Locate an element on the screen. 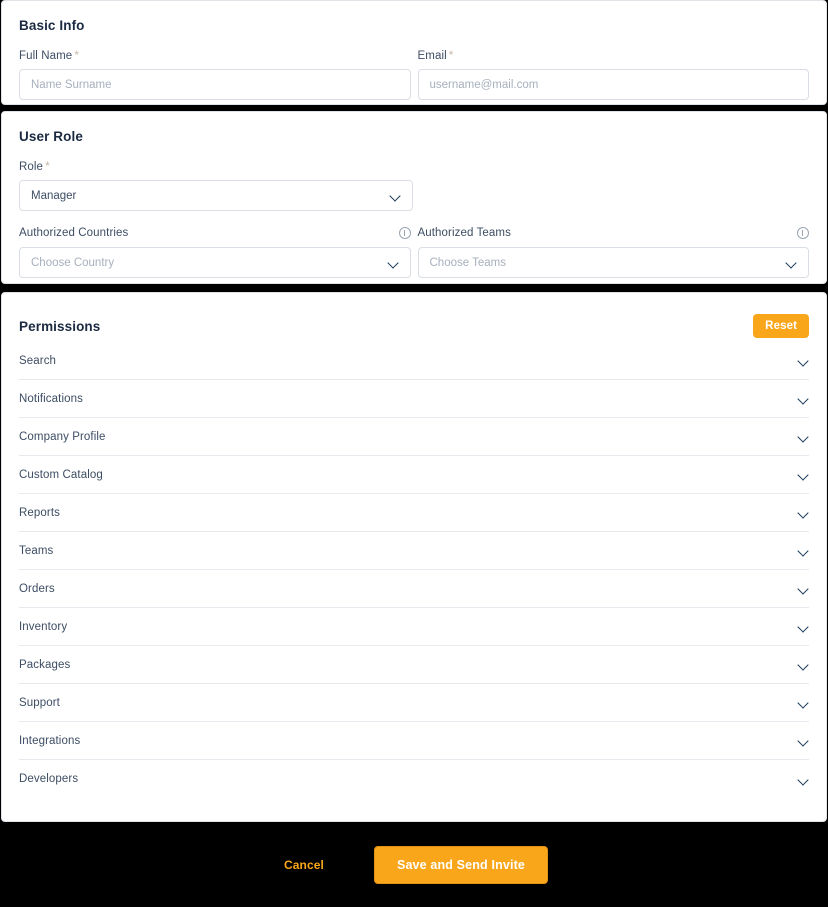  user-role-title: User Role is located at coordinates (51, 136).